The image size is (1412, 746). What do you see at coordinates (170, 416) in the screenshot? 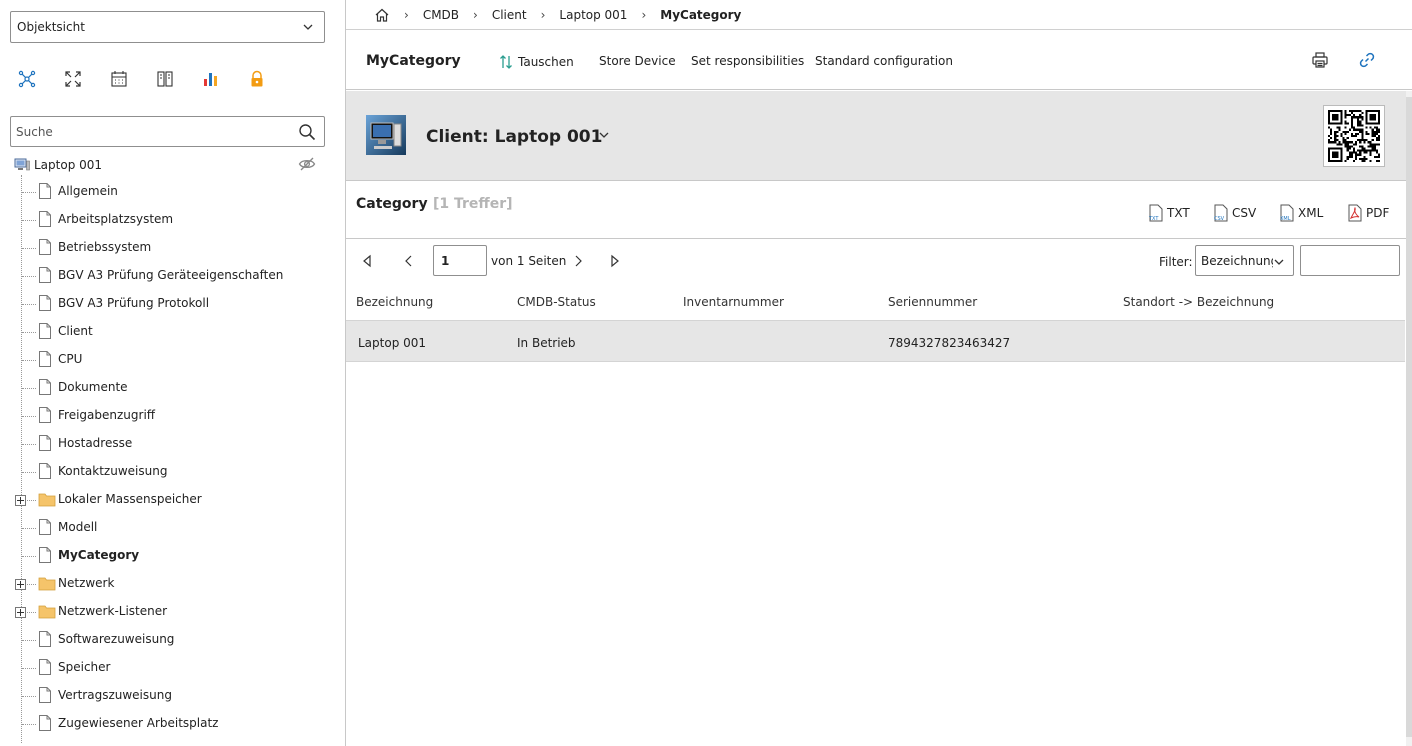
I see `tree-item: Freigabenzugriff` at bounding box center [170, 416].